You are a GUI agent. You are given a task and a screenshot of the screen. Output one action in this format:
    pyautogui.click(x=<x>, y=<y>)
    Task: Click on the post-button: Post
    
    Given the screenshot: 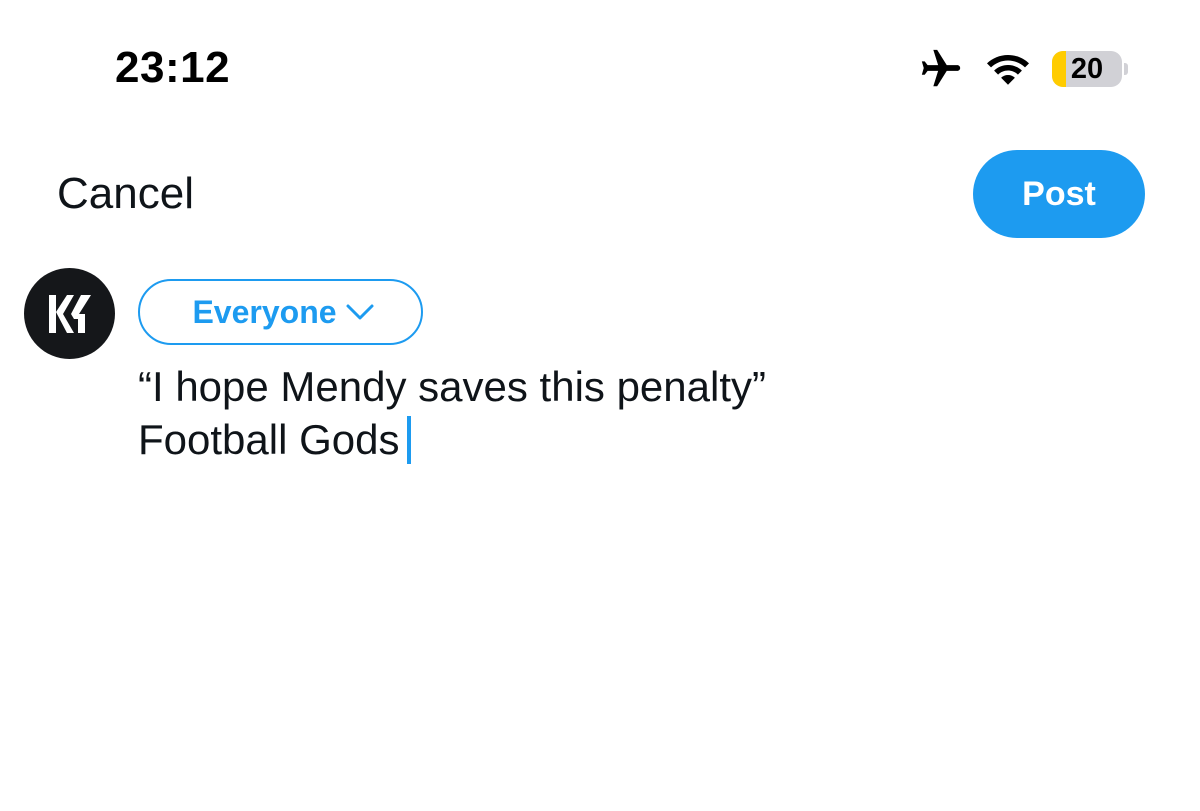 What is the action you would take?
    pyautogui.click(x=1059, y=194)
    